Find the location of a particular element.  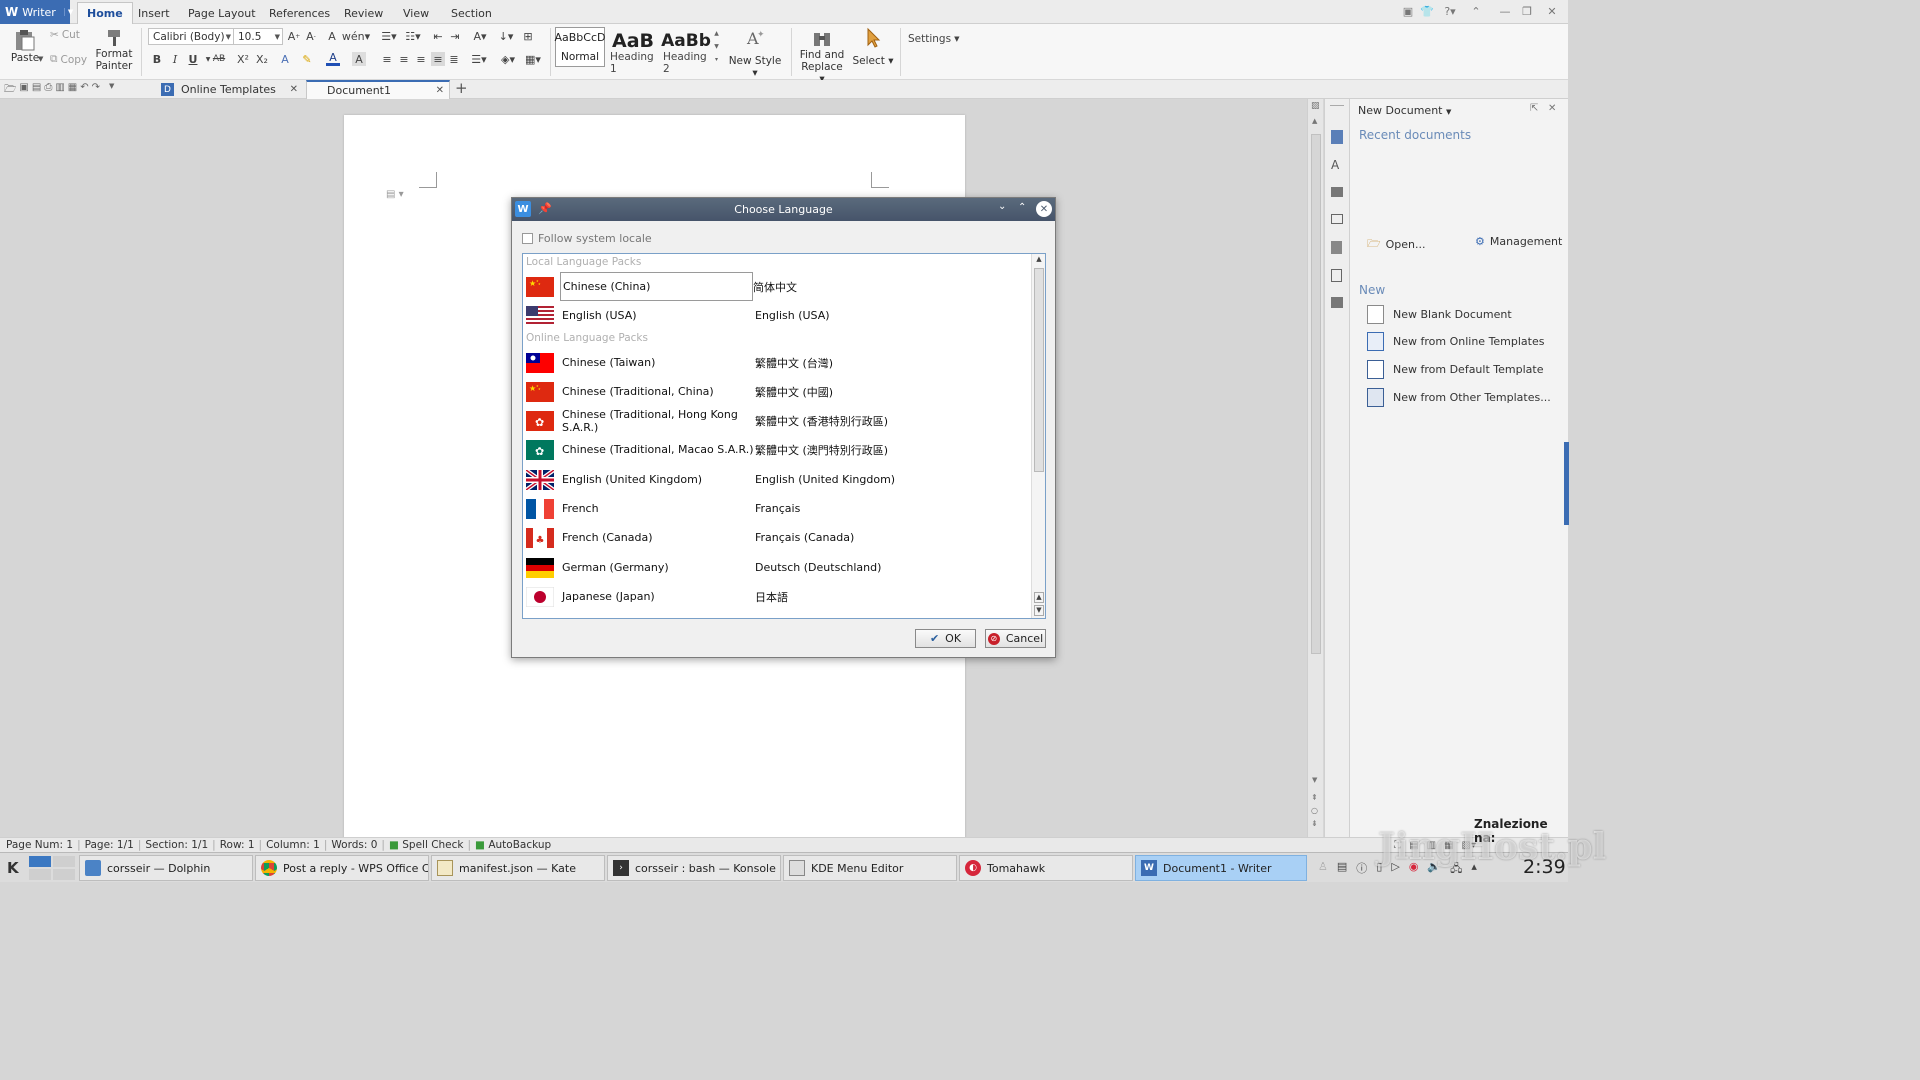

restore-icon: ❐ is located at coordinates (1527, 11).